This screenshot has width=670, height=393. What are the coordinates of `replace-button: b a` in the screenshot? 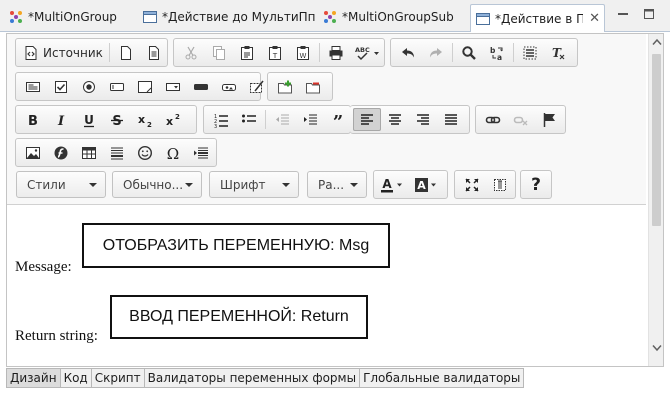 It's located at (497, 52).